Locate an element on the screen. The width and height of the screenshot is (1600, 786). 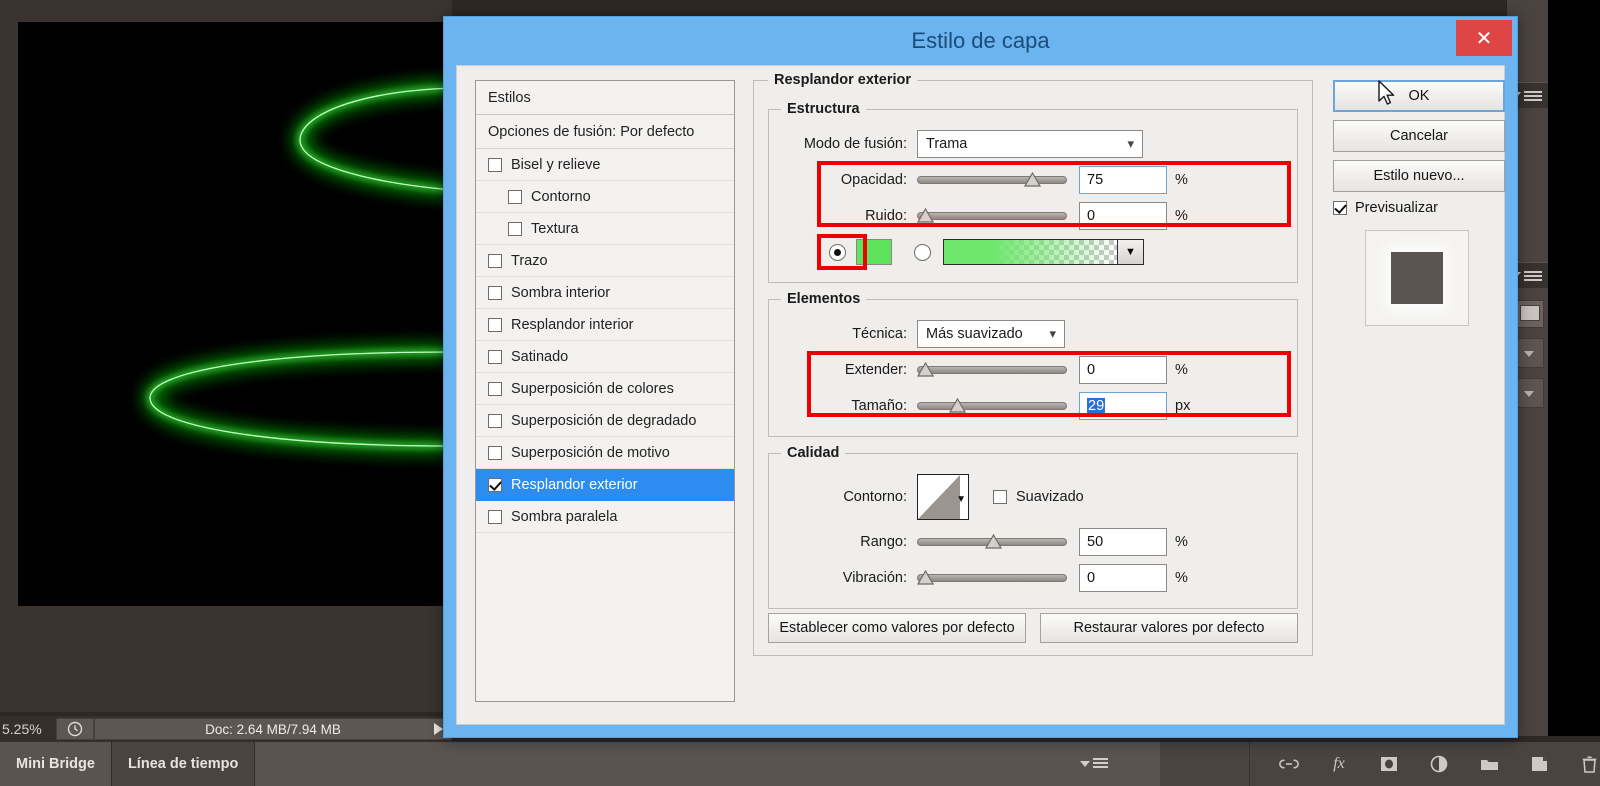
chevron-down-icon: ▾ is located at coordinates (1130, 143).